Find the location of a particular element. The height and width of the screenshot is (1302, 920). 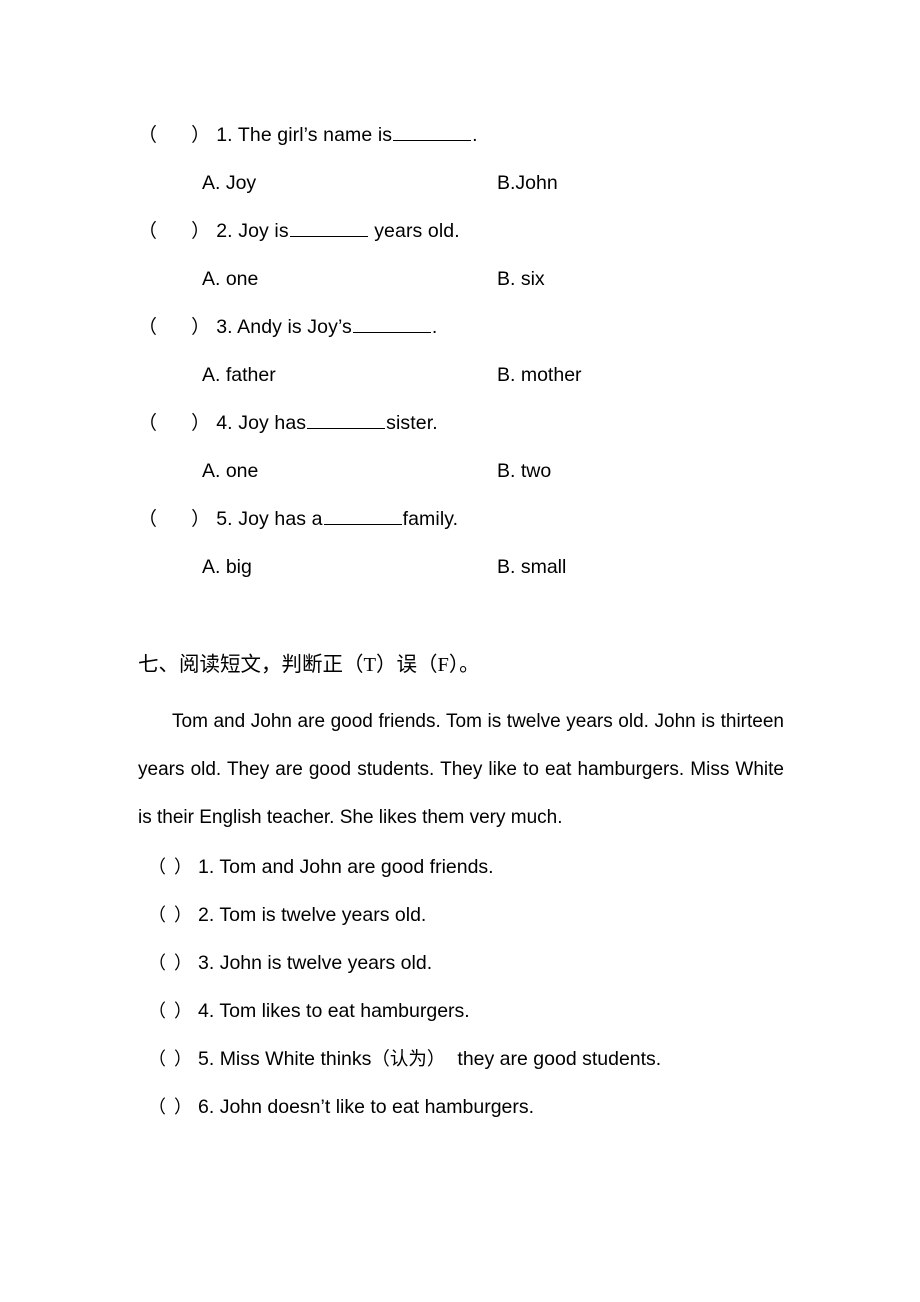

true-false-item: （） 4. Tom likes to eat hamburgers. is located at coordinates (534, 1011).